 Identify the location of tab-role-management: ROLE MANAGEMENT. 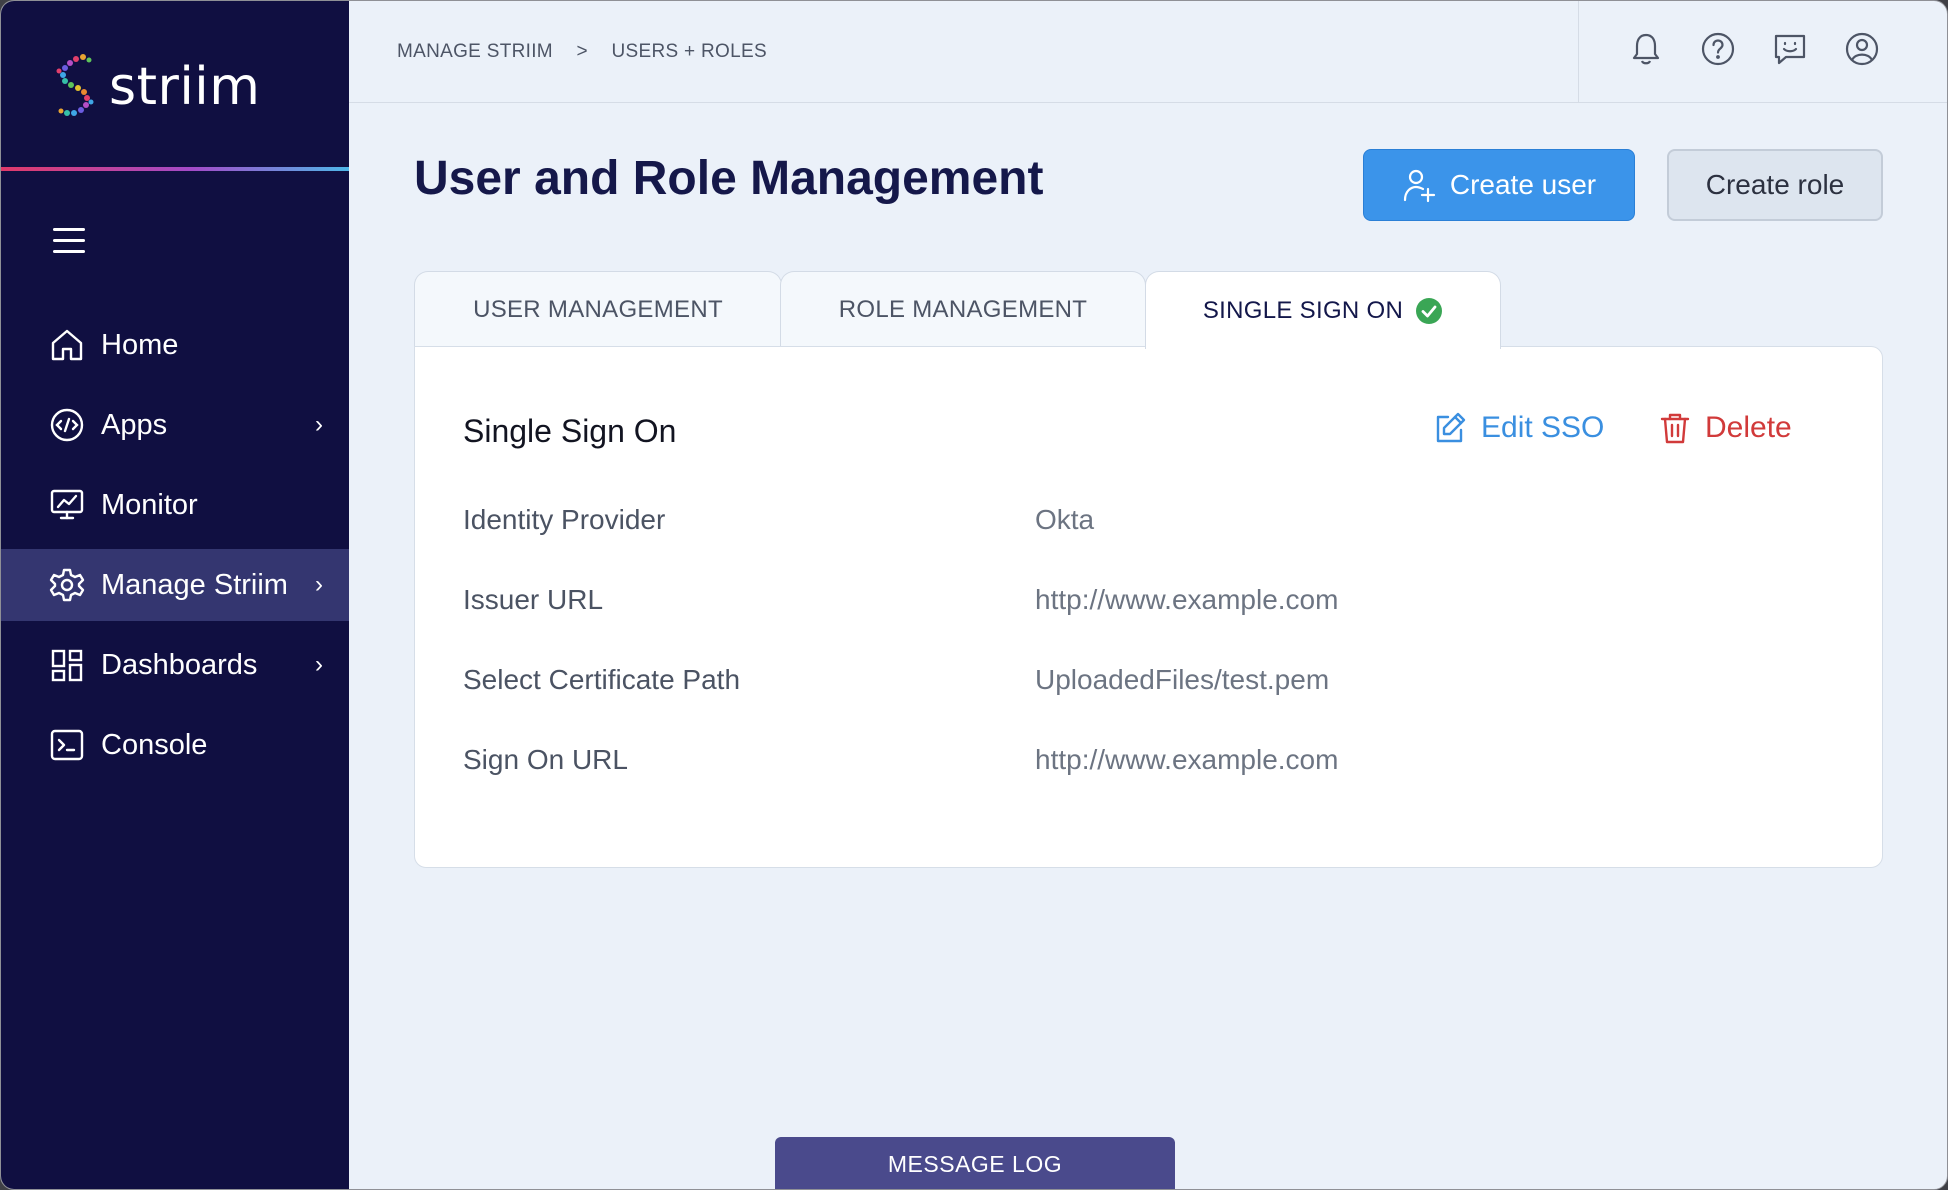
(963, 309).